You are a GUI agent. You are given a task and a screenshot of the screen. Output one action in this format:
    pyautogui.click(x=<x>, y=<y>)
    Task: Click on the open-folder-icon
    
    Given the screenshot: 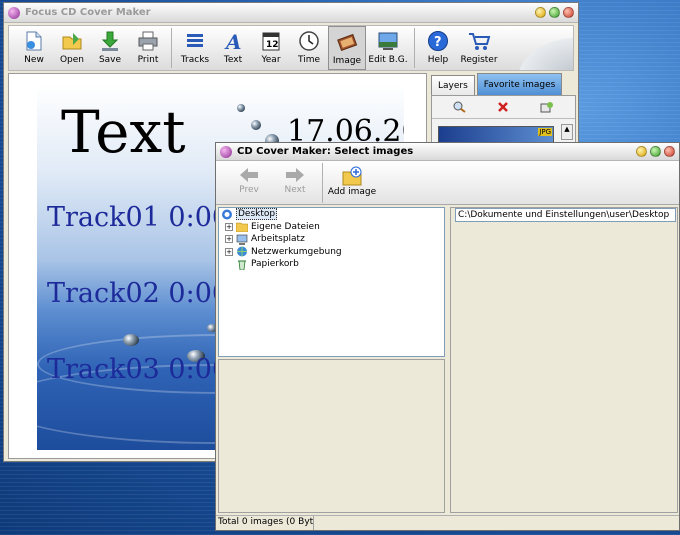 What is the action you would take?
    pyautogui.click(x=72, y=41)
    